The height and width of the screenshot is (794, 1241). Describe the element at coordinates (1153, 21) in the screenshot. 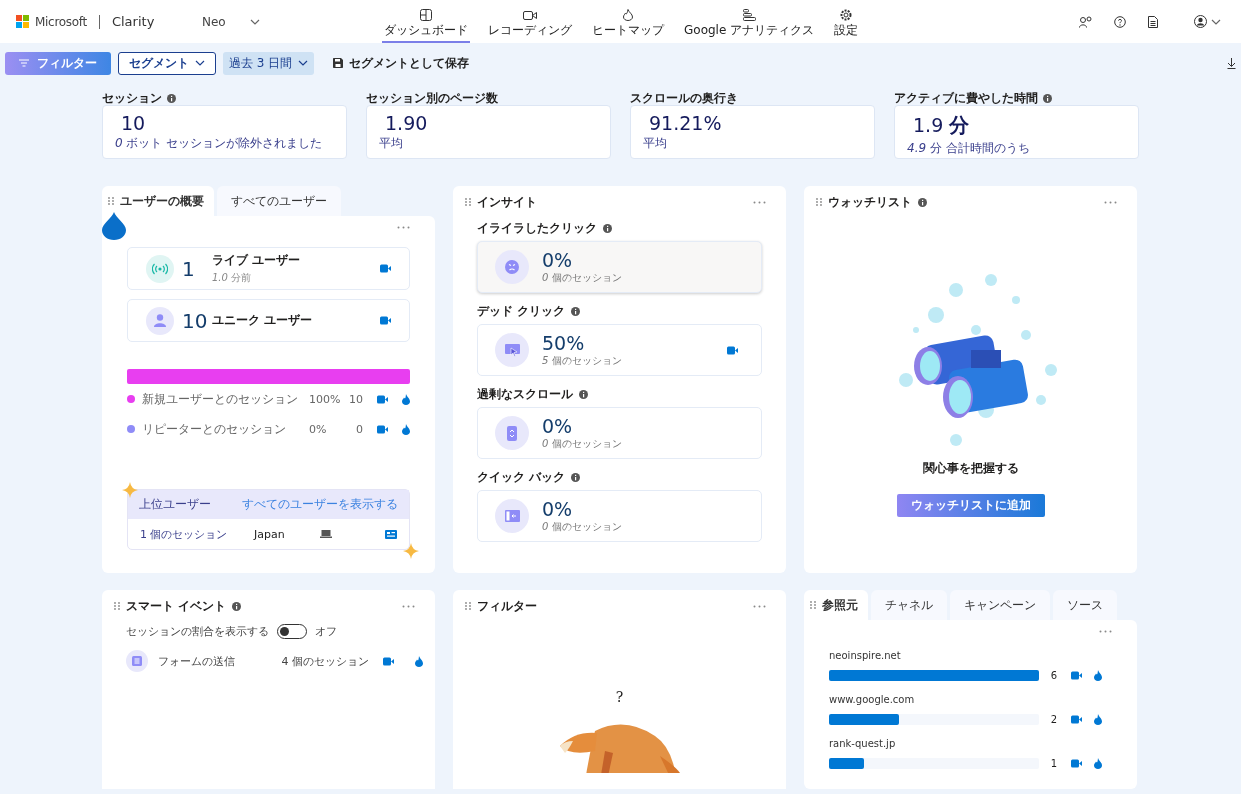

I see `document-icon` at that location.